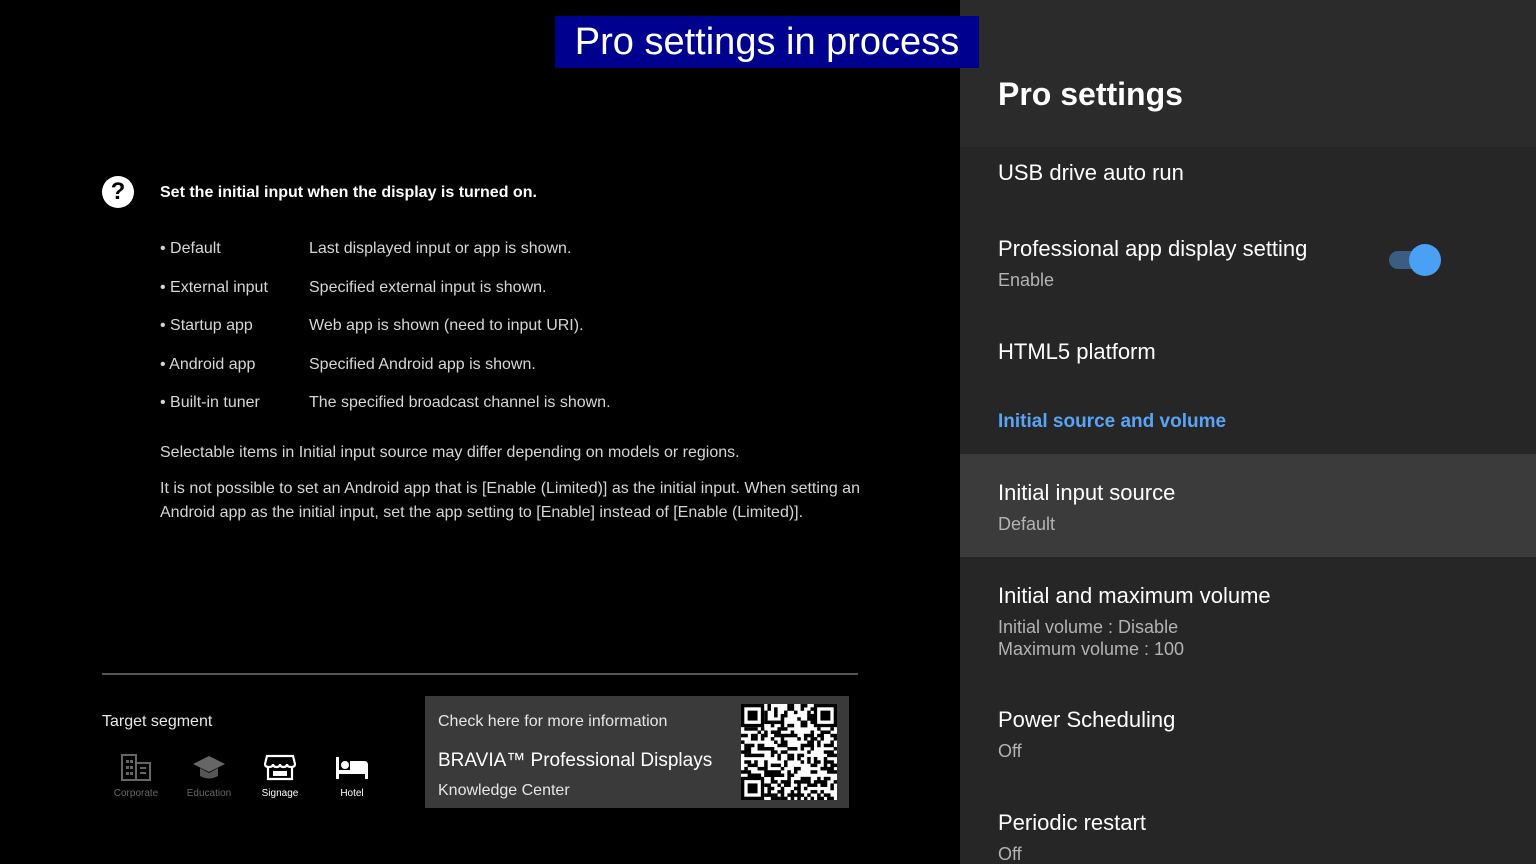  What do you see at coordinates (280, 767) in the screenshot?
I see `storefront-icon` at bounding box center [280, 767].